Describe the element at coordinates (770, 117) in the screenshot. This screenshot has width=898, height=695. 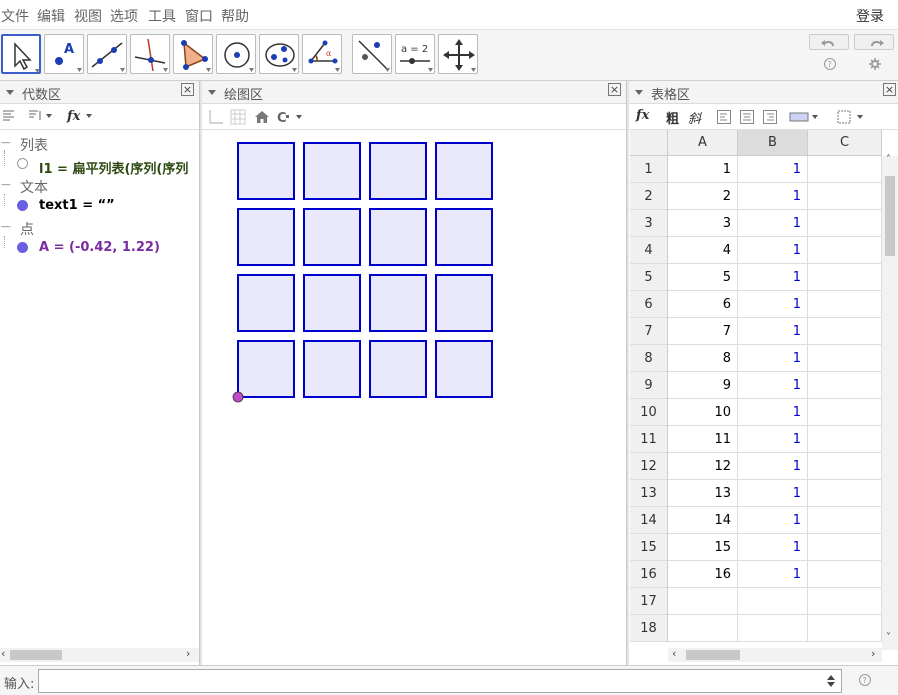
I see `align-right-icon` at that location.